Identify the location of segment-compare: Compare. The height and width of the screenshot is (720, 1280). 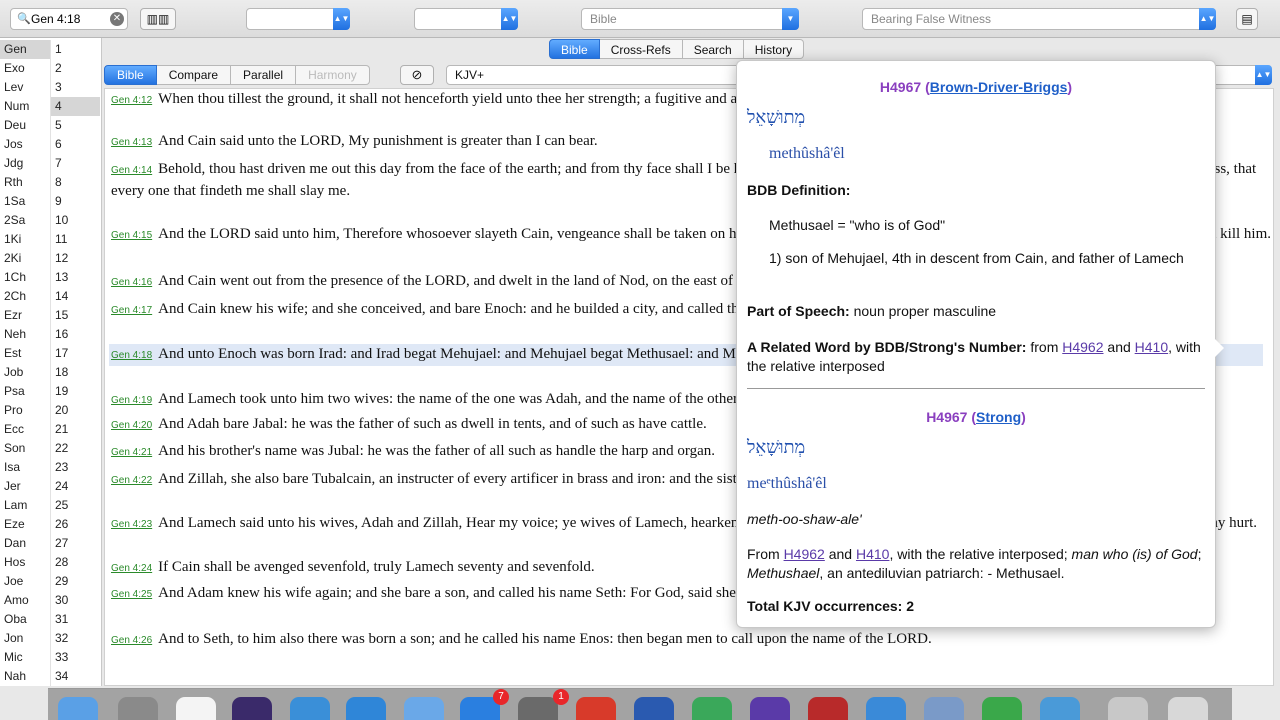
(194, 75).